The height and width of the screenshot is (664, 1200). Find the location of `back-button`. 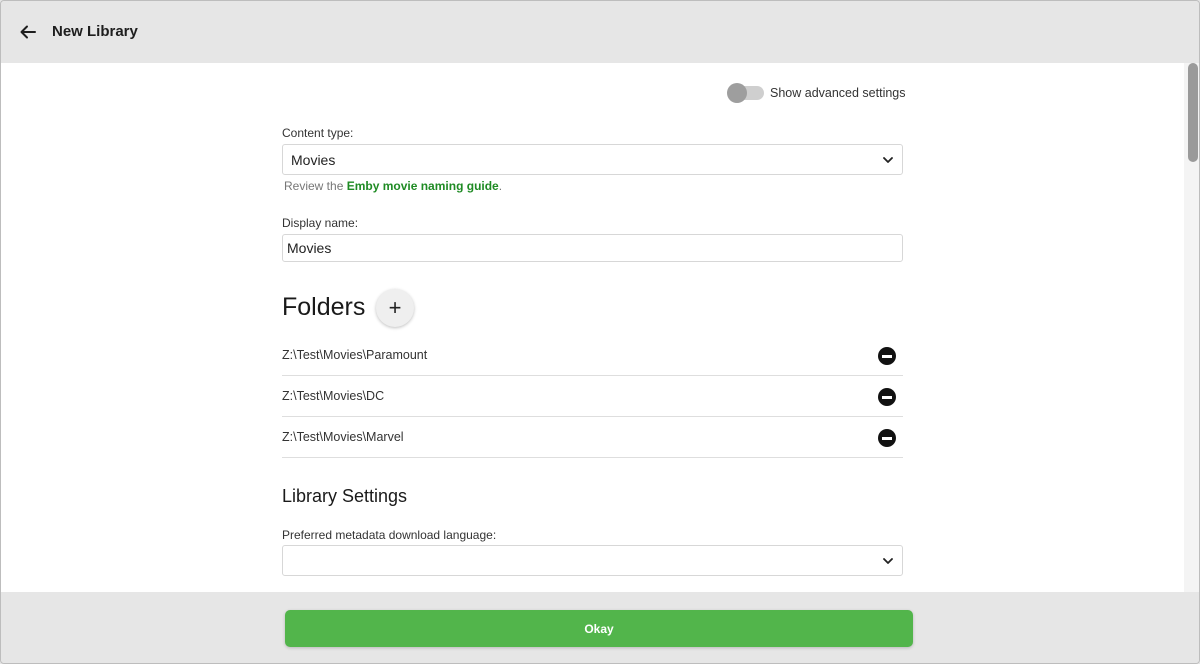

back-button is located at coordinates (28, 32).